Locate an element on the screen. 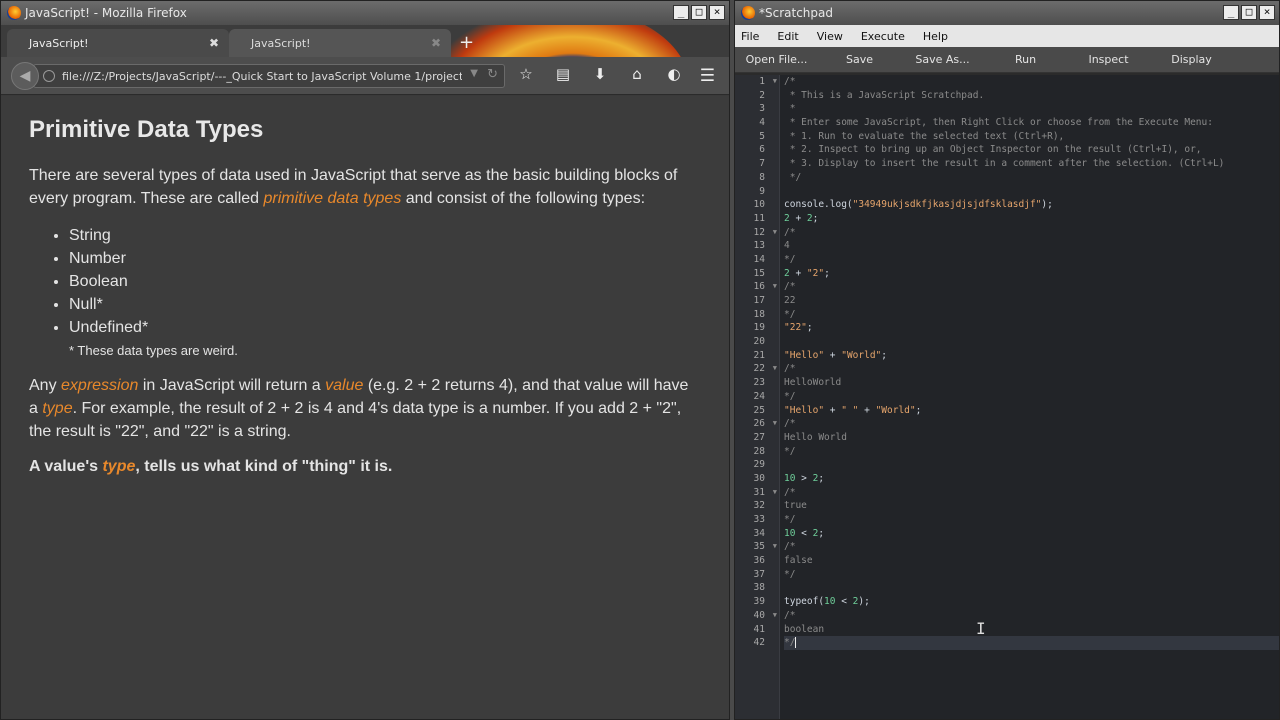 This screenshot has width=1280, height=720. reload-icon: ↻ is located at coordinates (492, 74).